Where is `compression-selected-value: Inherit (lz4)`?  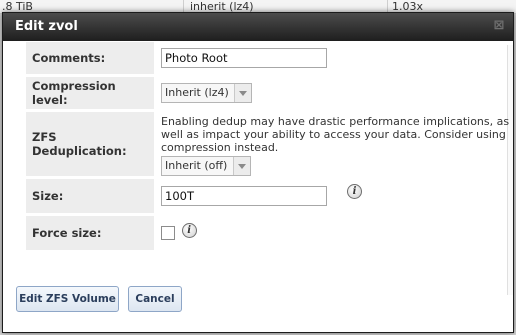
compression-selected-value: Inherit (lz4) is located at coordinates (197, 92).